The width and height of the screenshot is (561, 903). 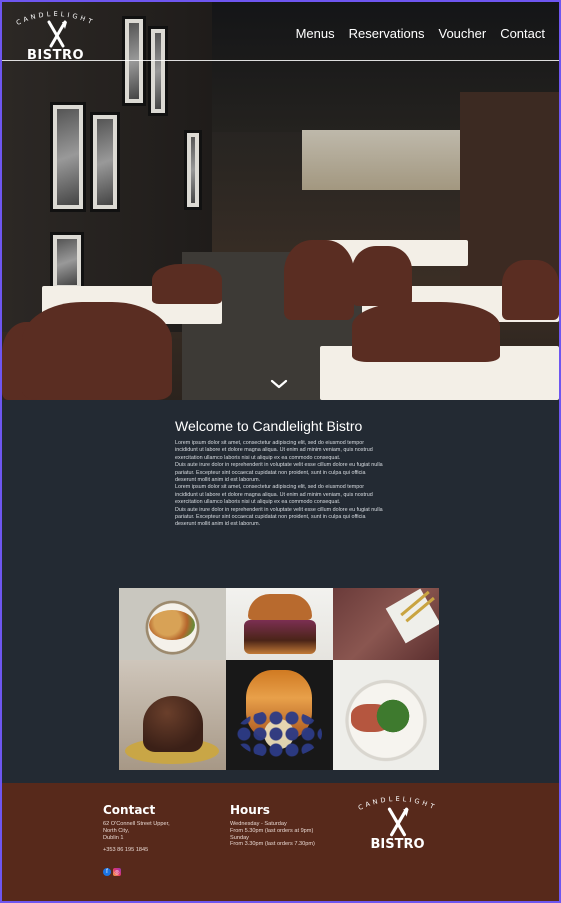 I want to click on gallery-image-chocolate-dessert, so click(x=172, y=715).